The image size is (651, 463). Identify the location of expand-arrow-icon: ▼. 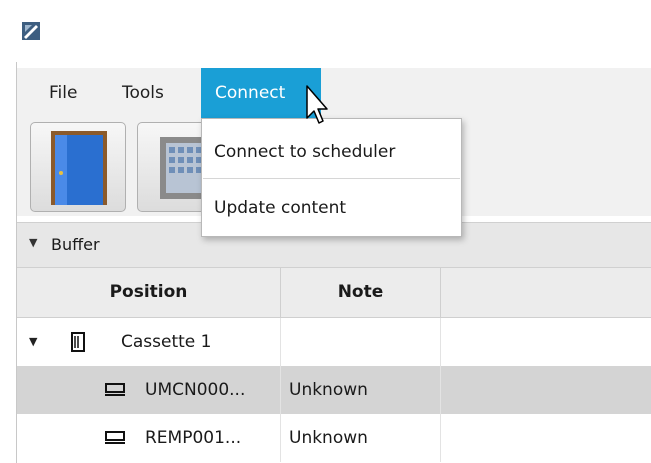
(33, 342).